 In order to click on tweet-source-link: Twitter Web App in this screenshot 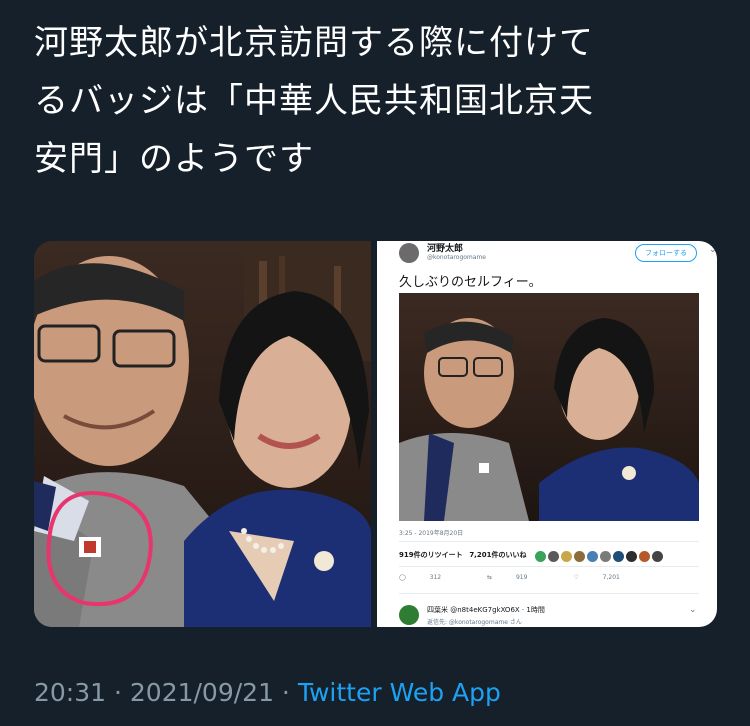, I will do `click(399, 692)`.